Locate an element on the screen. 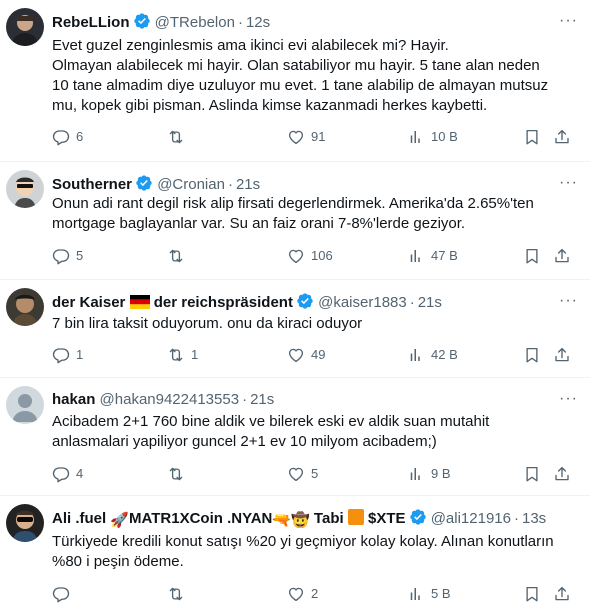  display-name-part: Tabi is located at coordinates (328, 518).